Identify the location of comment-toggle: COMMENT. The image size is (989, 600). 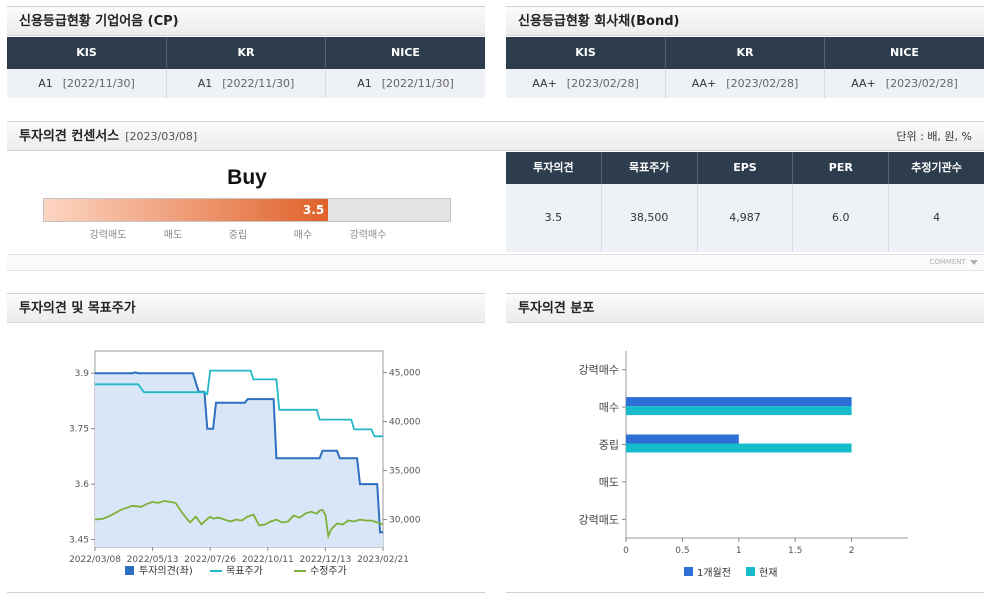
(953, 262).